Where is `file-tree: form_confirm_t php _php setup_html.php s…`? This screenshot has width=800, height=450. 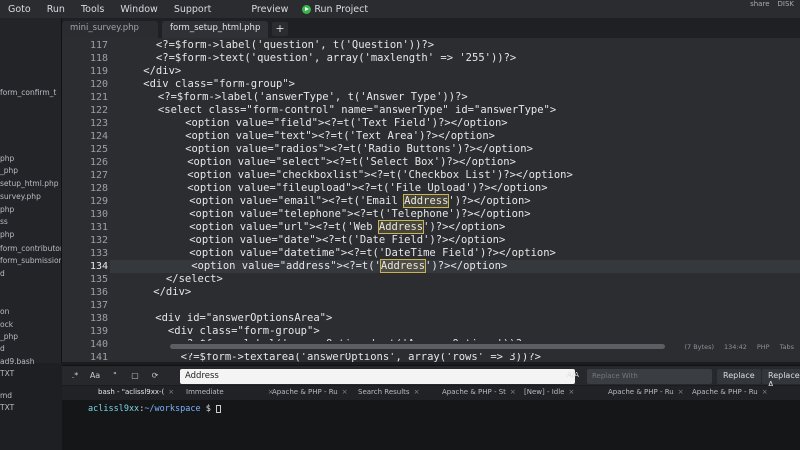 file-tree: form_confirm_t php _php setup_html.php s… is located at coordinates (31, 190).